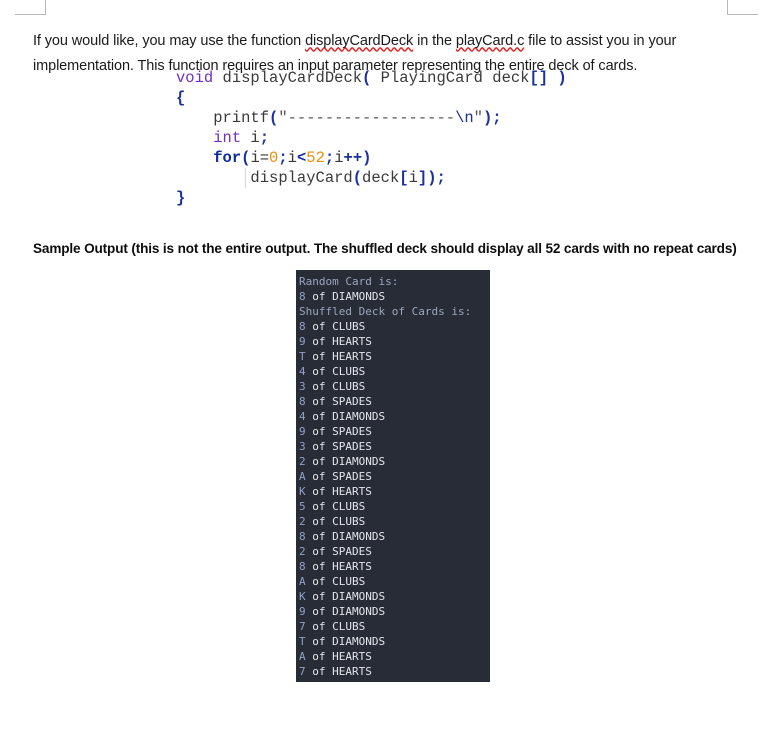 This screenshot has height=729, width=773. What do you see at coordinates (349, 281) in the screenshot?
I see `terminal-header-line: Random Card is:` at bounding box center [349, 281].